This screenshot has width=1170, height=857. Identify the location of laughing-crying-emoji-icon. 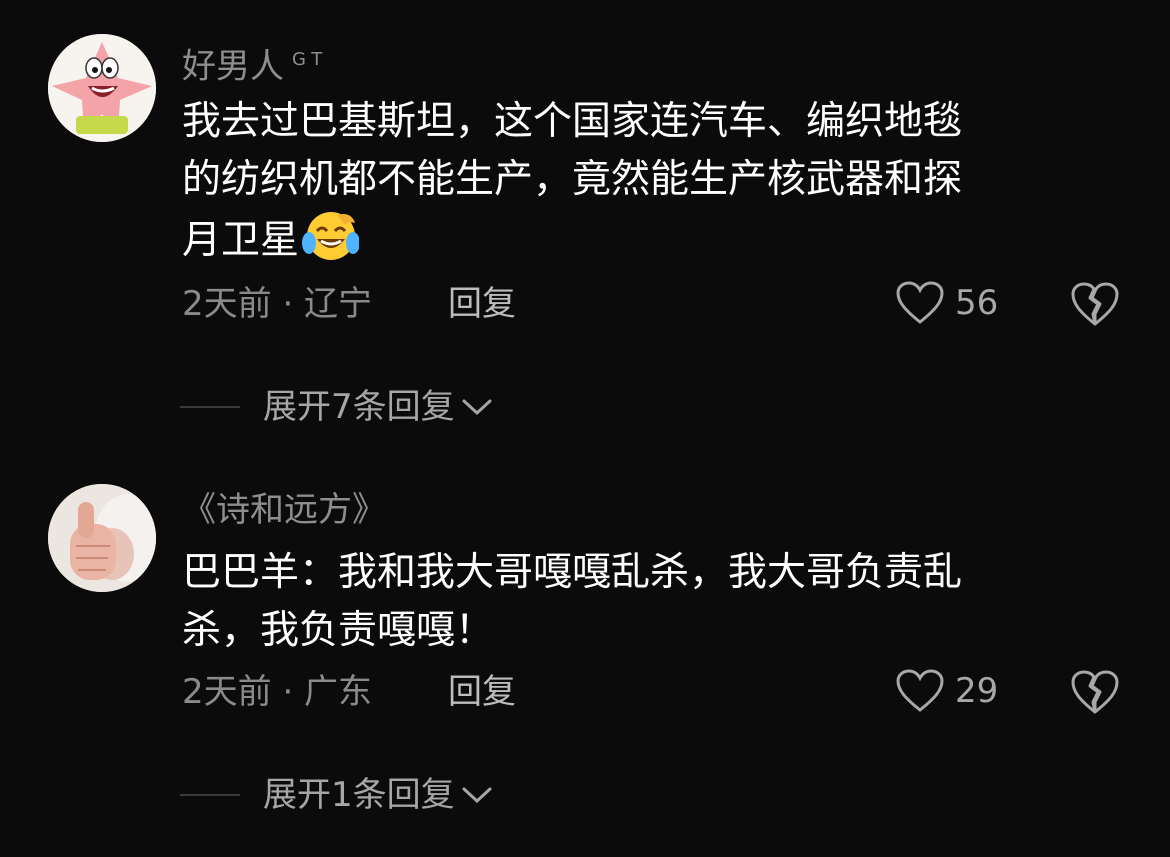
(331, 236).